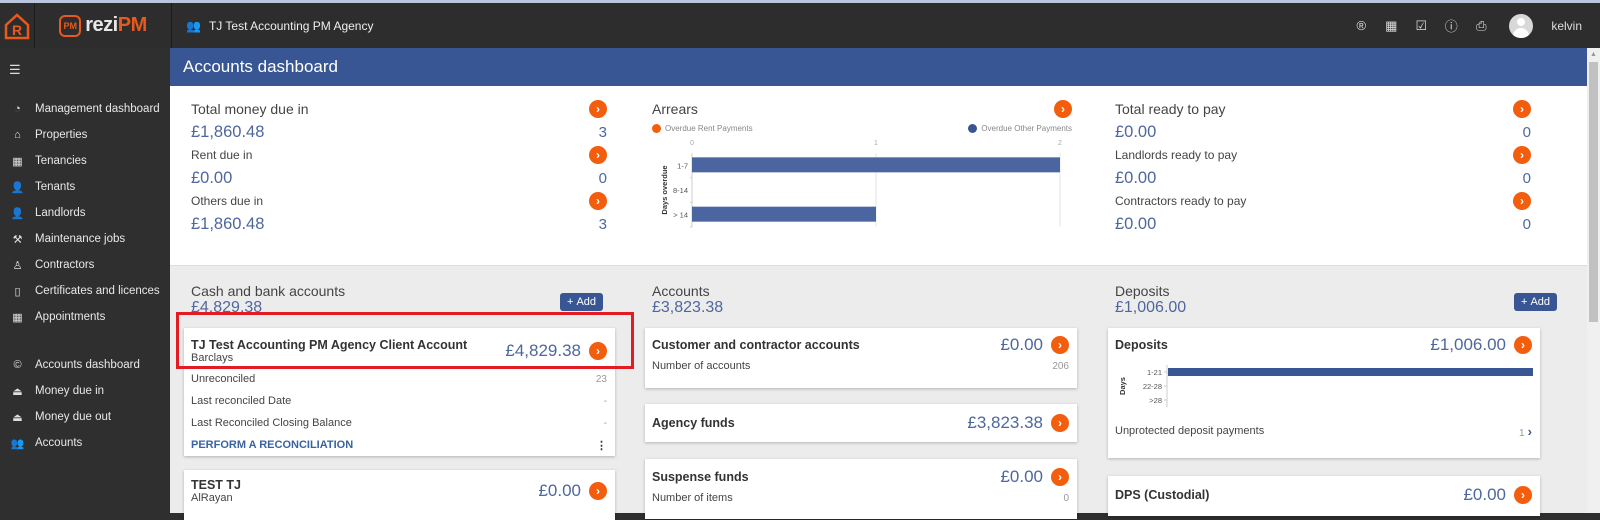 This screenshot has width=1600, height=520. I want to click on sidebar-item-label: Maintenance jobs, so click(80, 239).